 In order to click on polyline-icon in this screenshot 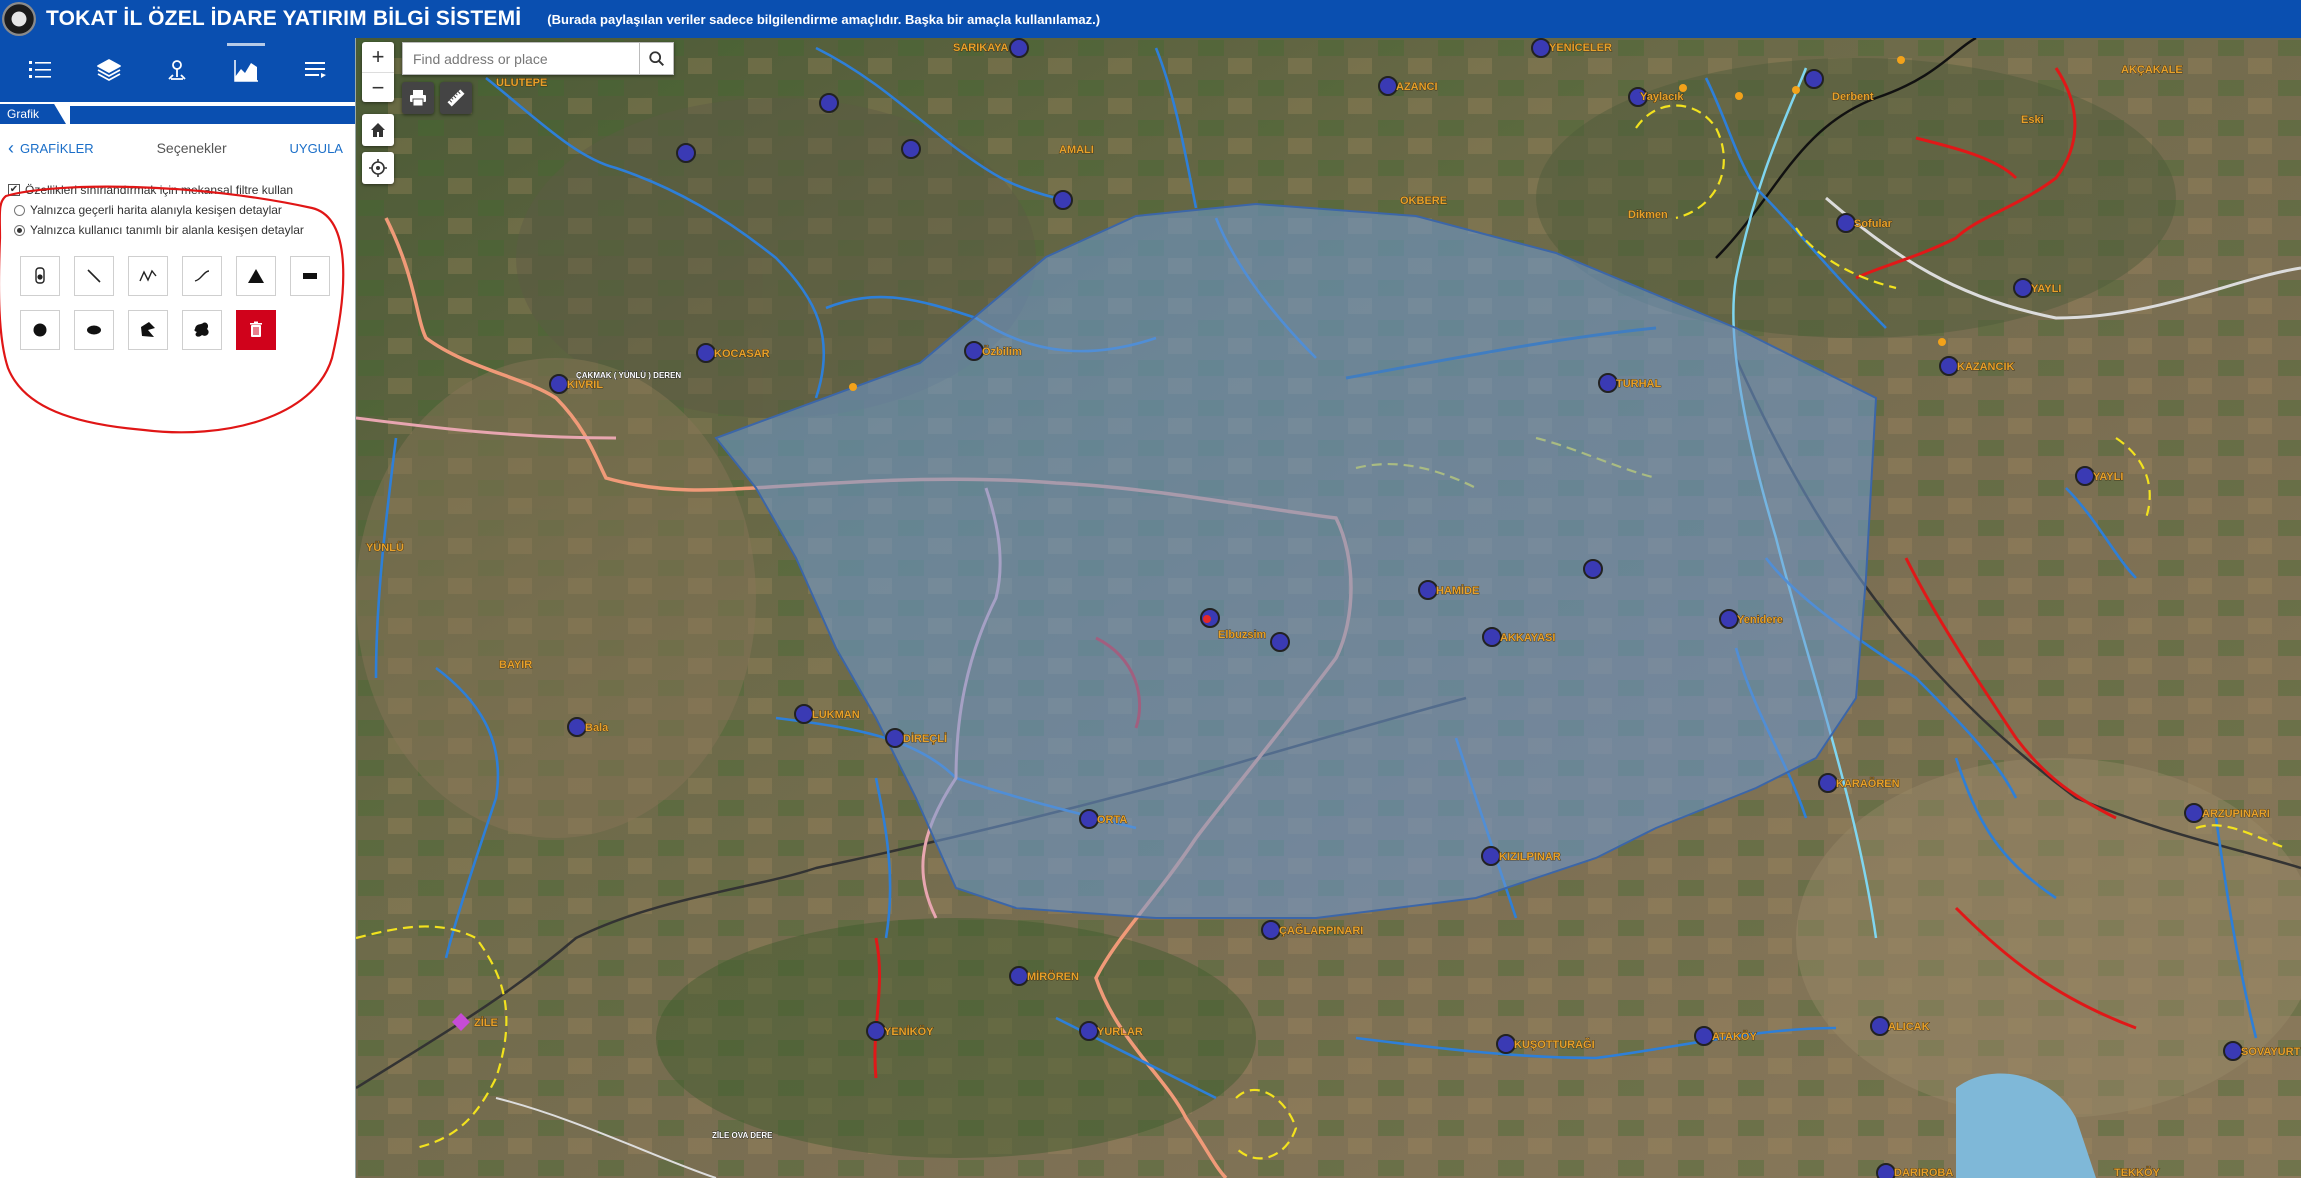, I will do `click(148, 275)`.